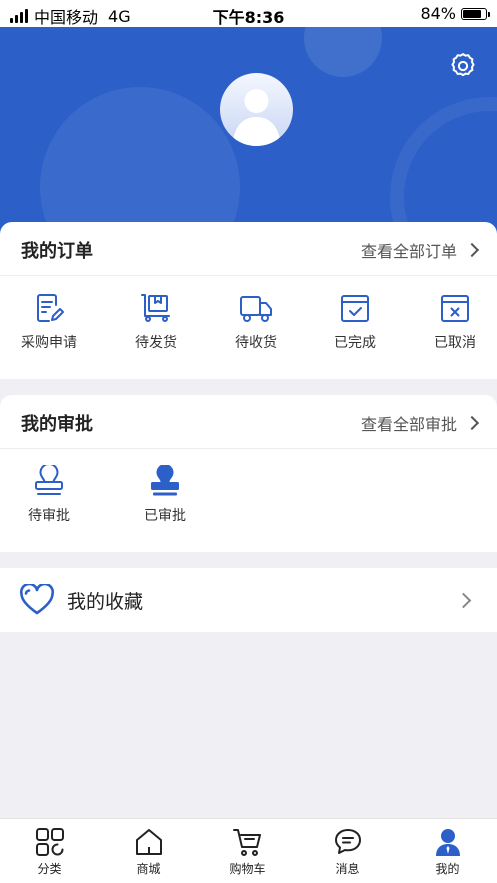  Describe the element at coordinates (165, 480) in the screenshot. I see `stamp-filled-icon` at that location.